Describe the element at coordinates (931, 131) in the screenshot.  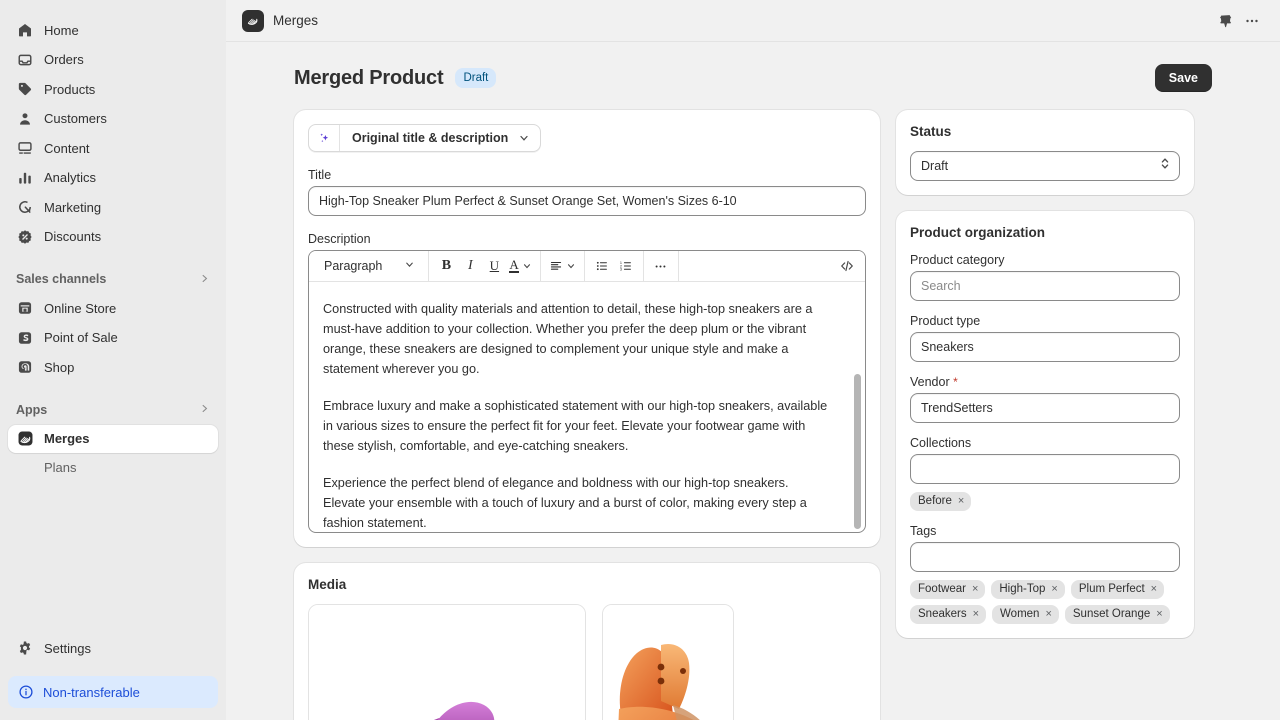
I see `status-card-title: Status` at that location.